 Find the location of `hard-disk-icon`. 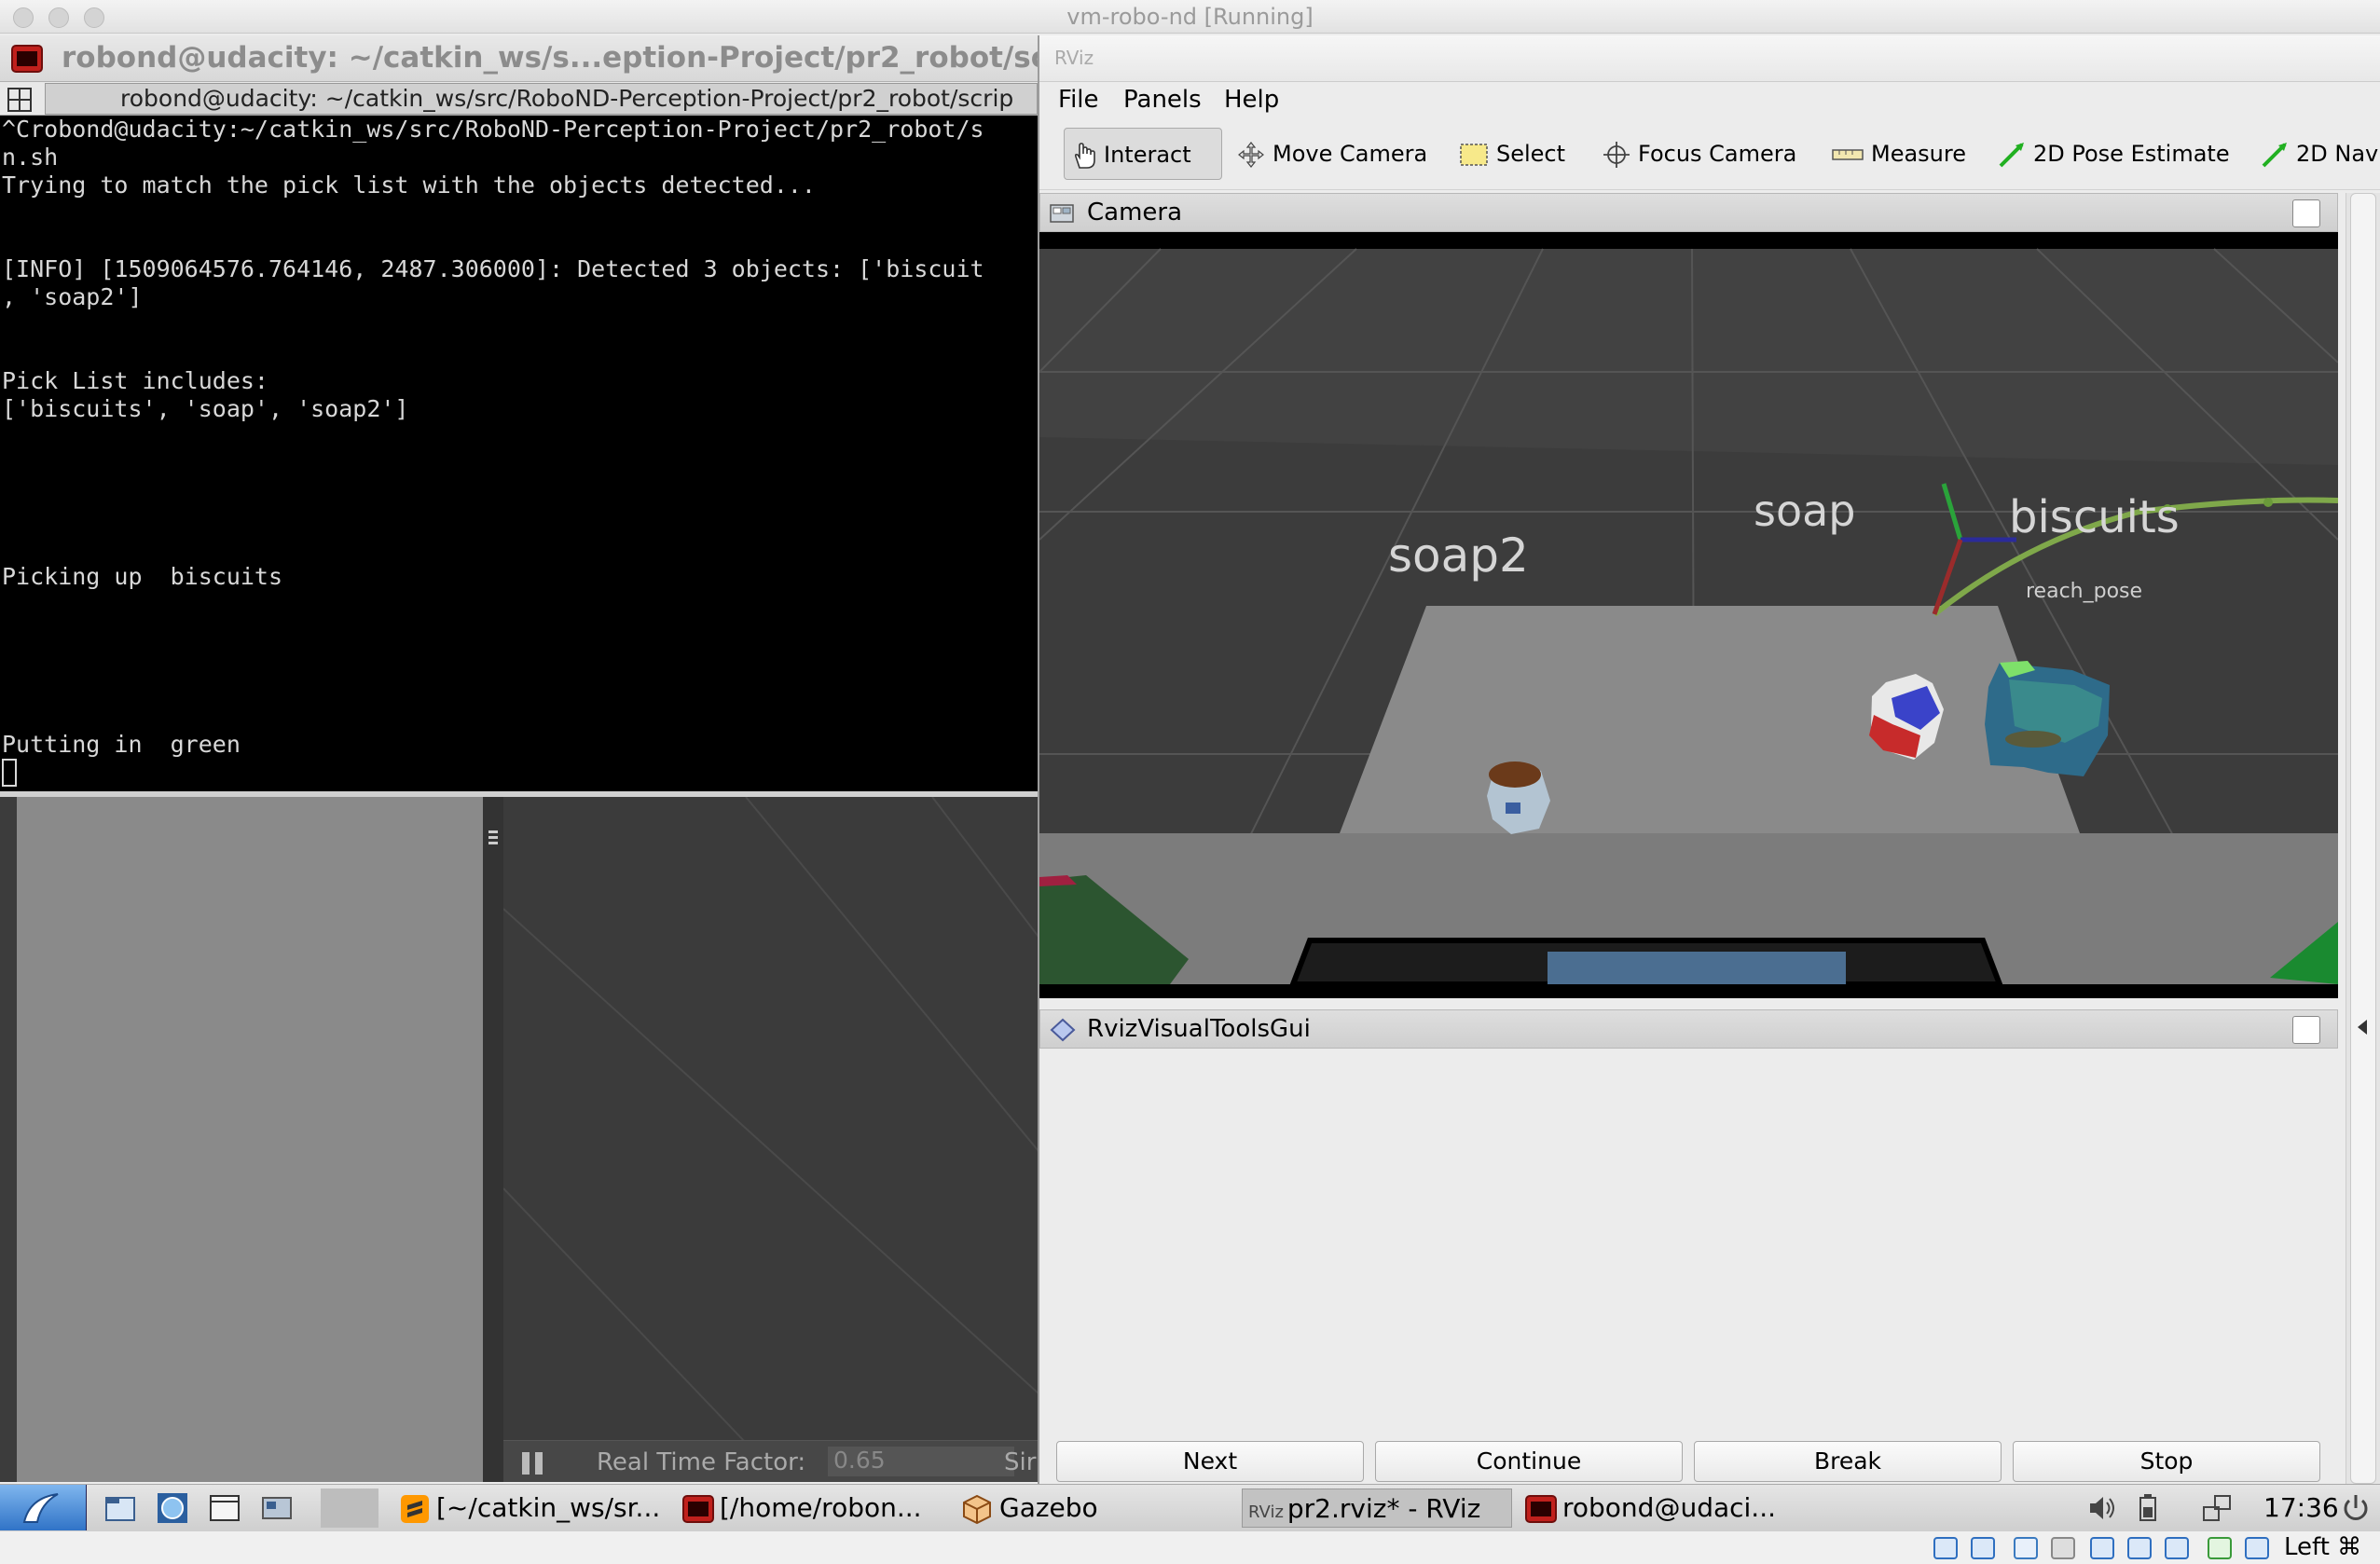

hard-disk-icon is located at coordinates (1945, 1548).